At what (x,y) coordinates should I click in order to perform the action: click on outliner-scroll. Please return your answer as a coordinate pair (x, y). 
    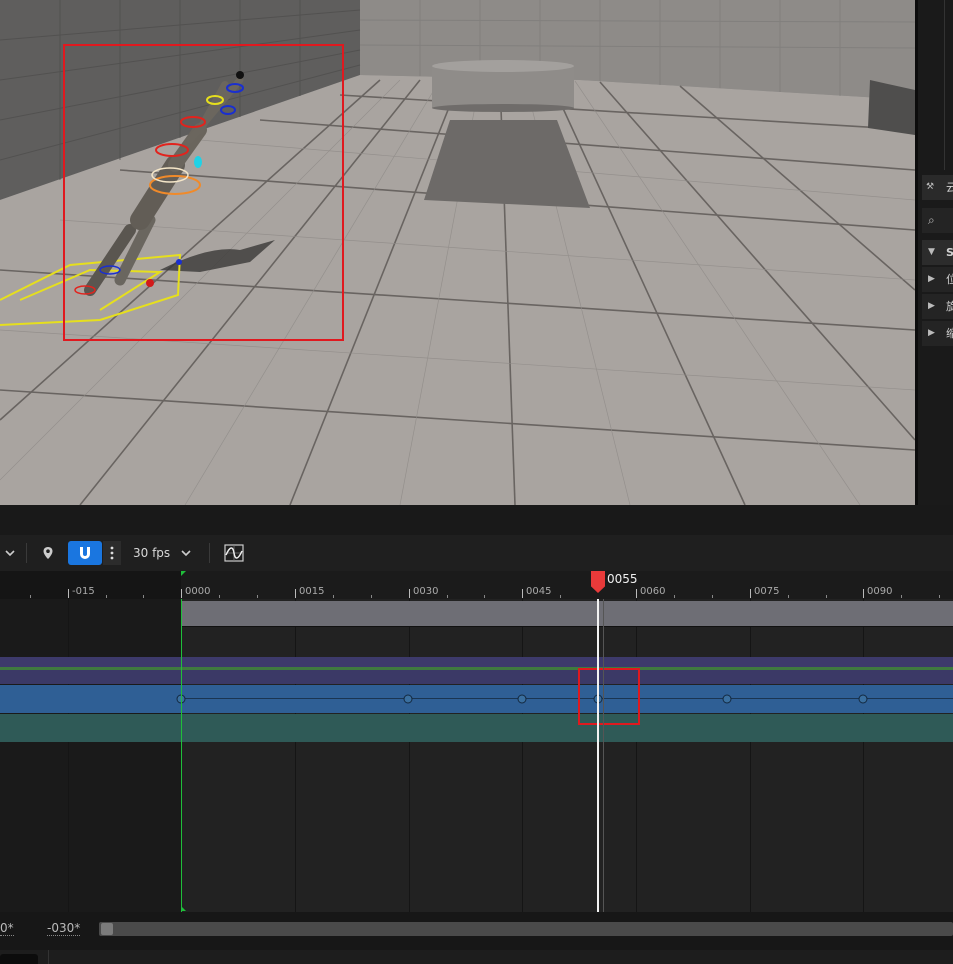
    Looking at the image, I should click on (948, 85).